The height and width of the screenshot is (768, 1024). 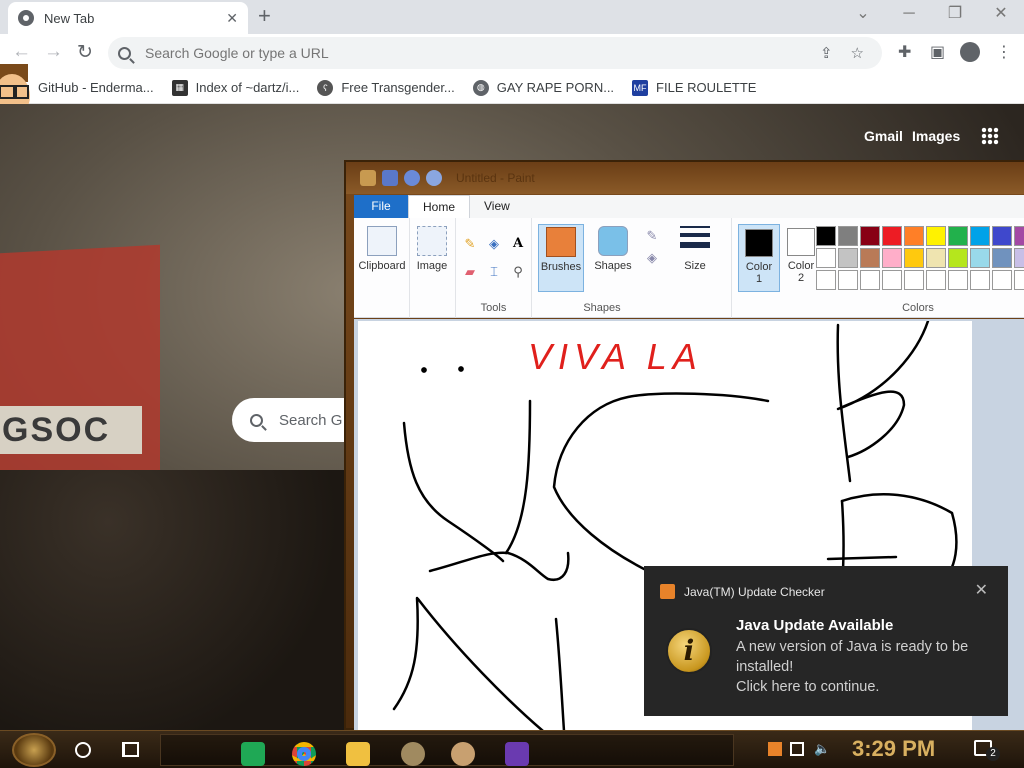 What do you see at coordinates (826, 53) in the screenshot?
I see `share-icon: ⇪` at bounding box center [826, 53].